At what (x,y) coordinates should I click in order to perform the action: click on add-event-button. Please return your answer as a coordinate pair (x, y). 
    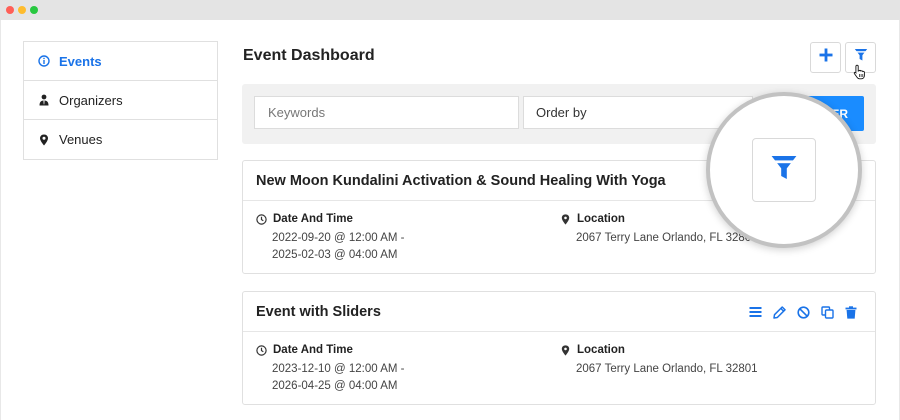
    Looking at the image, I should click on (825, 57).